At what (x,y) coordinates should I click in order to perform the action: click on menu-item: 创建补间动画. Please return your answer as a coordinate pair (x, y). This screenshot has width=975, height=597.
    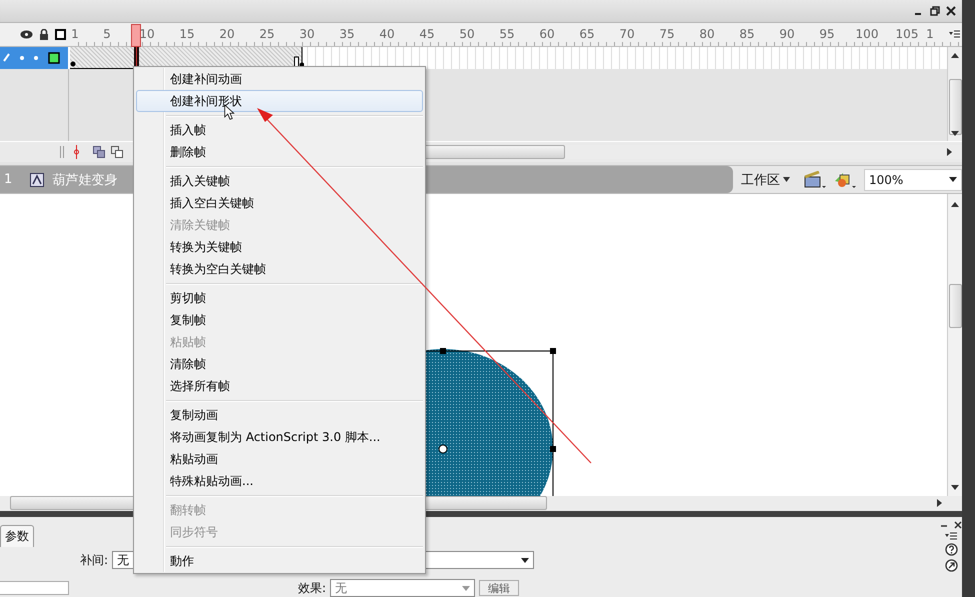
    Looking at the image, I should click on (279, 79).